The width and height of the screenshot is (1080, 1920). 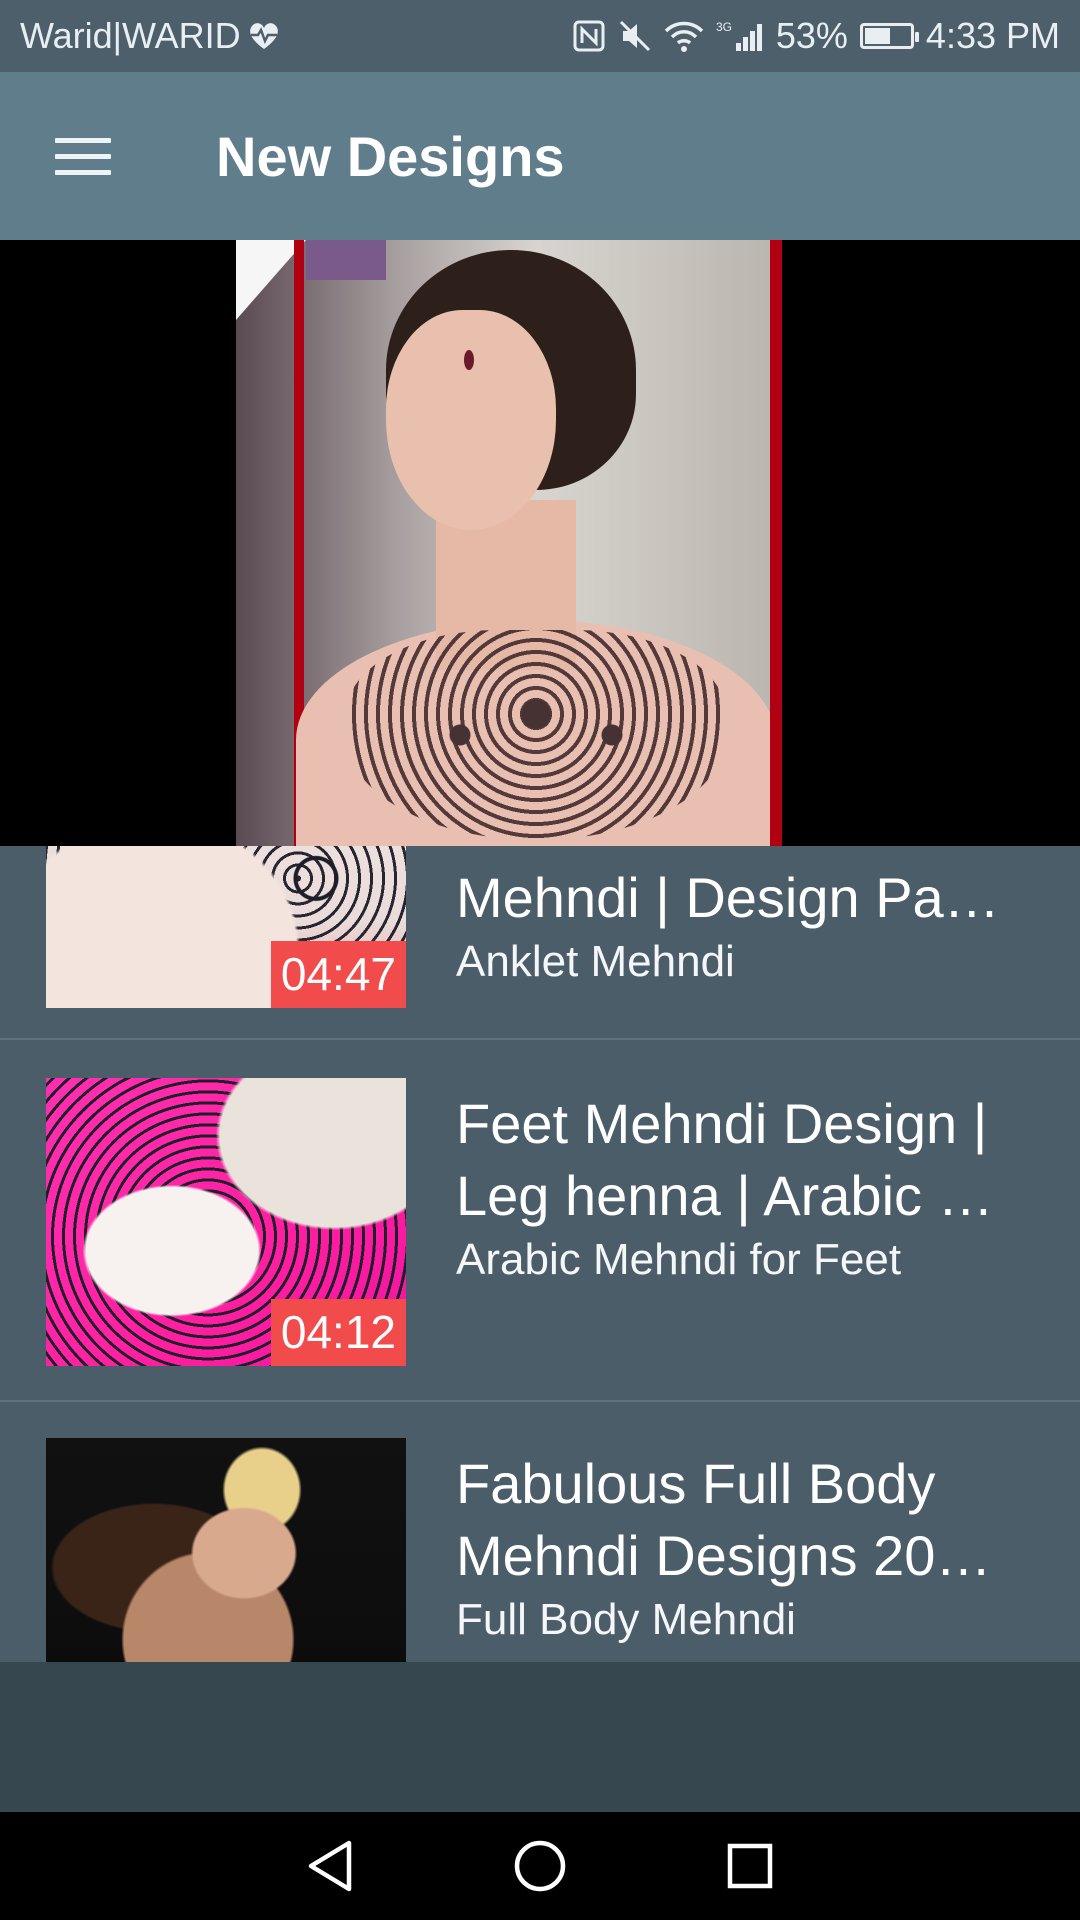 What do you see at coordinates (471, 420) in the screenshot?
I see `portrait-face` at bounding box center [471, 420].